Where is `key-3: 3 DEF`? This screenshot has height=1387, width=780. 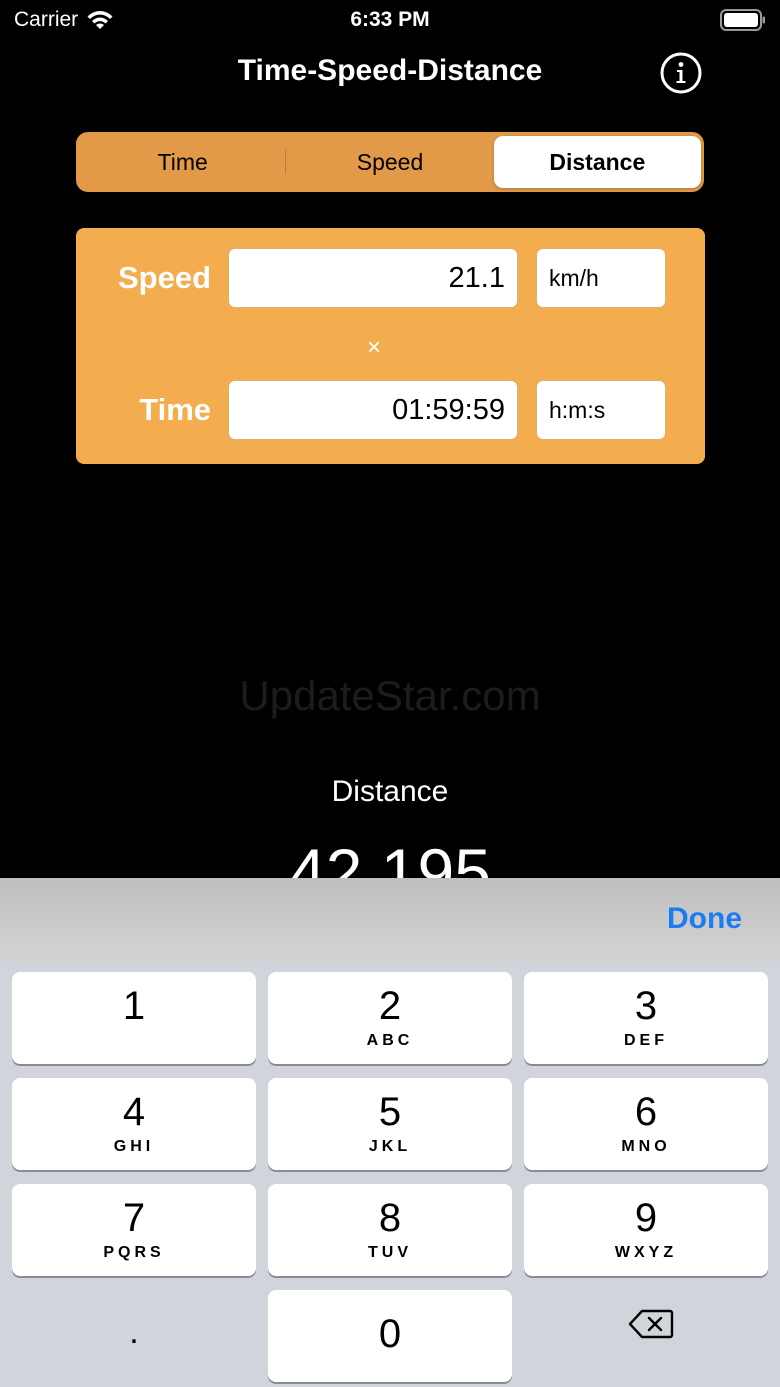
key-3: 3 DEF is located at coordinates (646, 1018).